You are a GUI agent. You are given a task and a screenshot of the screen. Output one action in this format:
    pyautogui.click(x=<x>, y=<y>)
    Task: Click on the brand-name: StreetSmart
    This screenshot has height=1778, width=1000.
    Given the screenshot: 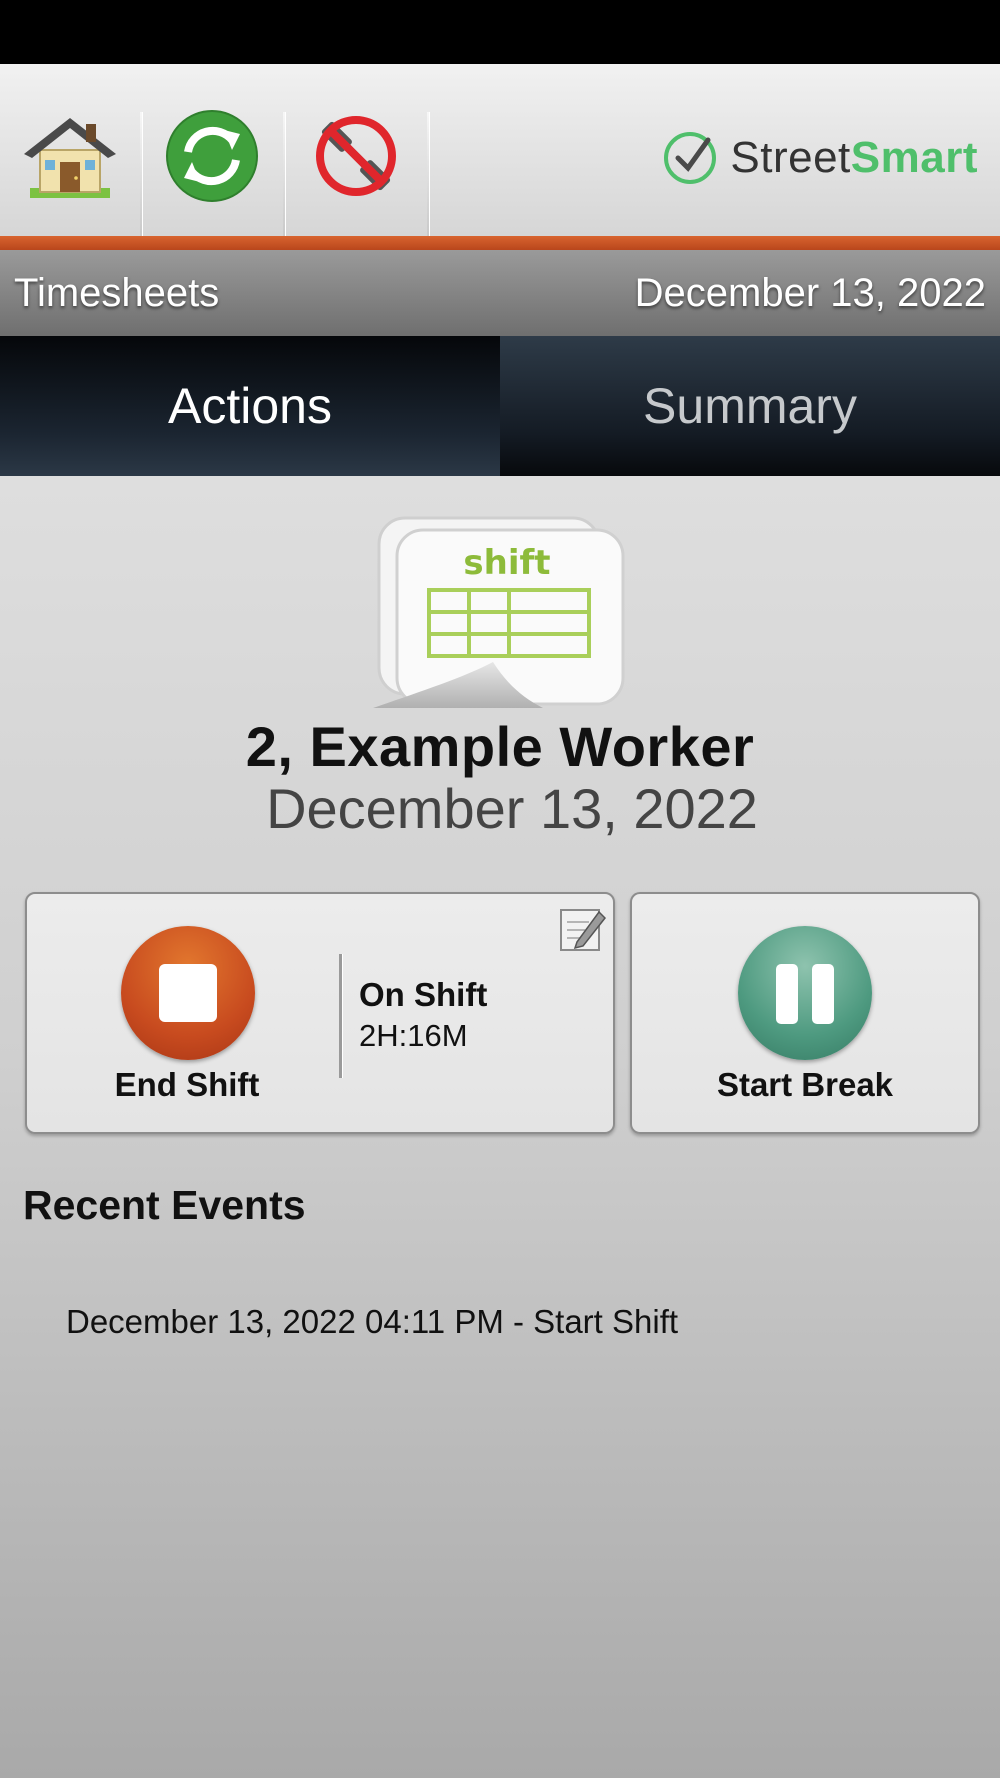 What is the action you would take?
    pyautogui.click(x=854, y=157)
    